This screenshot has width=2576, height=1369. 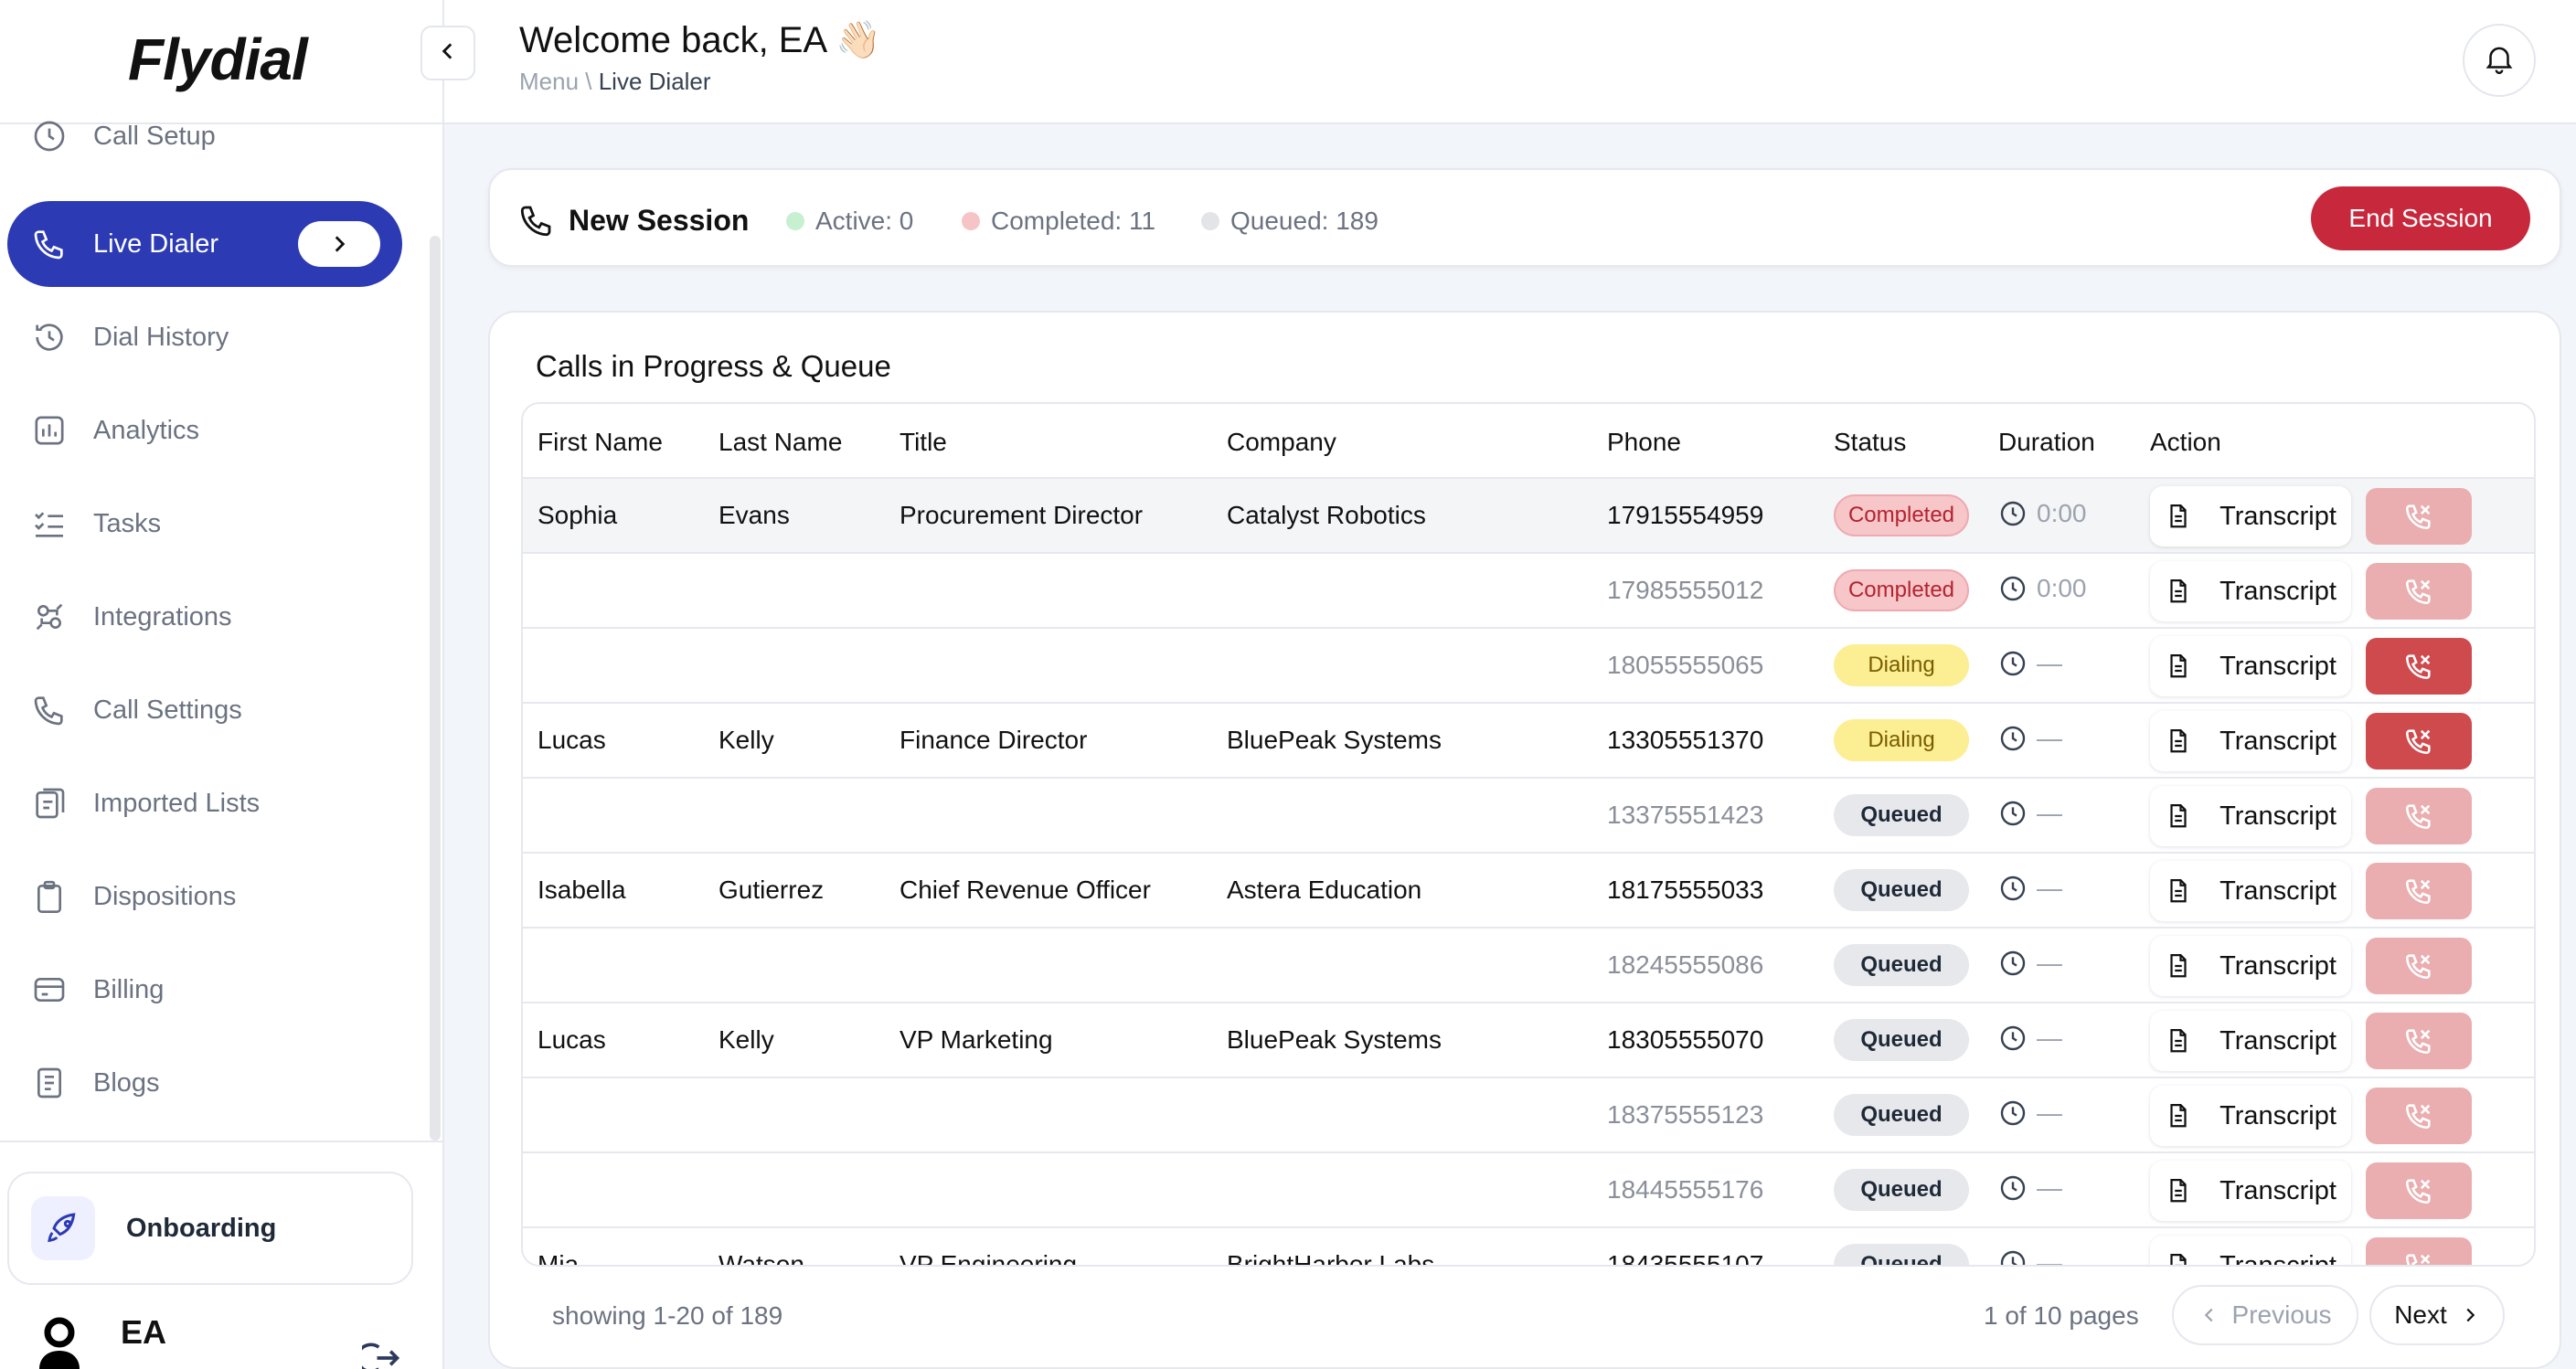 What do you see at coordinates (165, 896) in the screenshot?
I see `sidebar-item-label: Dispositions` at bounding box center [165, 896].